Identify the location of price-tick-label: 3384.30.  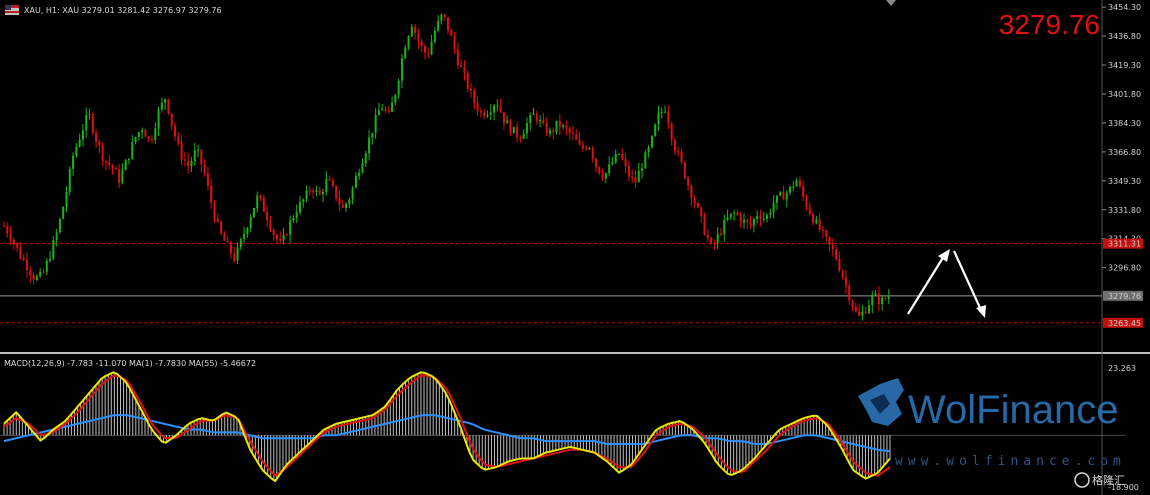
(1124, 123).